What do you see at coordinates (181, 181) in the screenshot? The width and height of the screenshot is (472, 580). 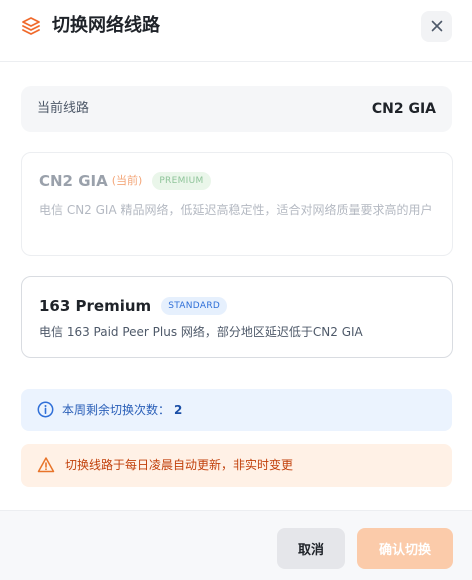 I see `premium-badge: PREMIUM` at bounding box center [181, 181].